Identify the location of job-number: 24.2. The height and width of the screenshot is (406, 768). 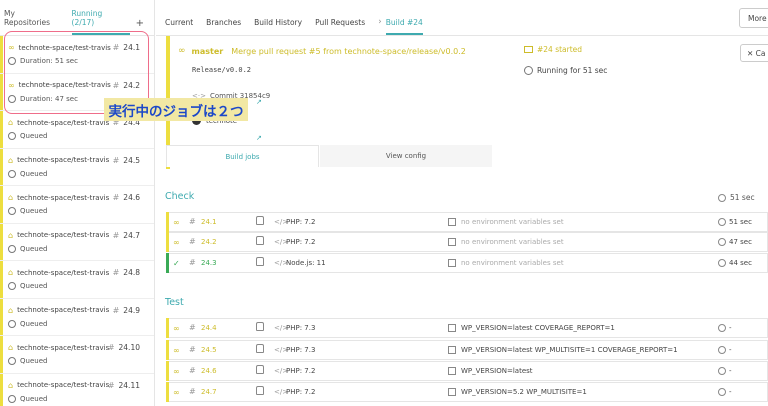
(209, 242).